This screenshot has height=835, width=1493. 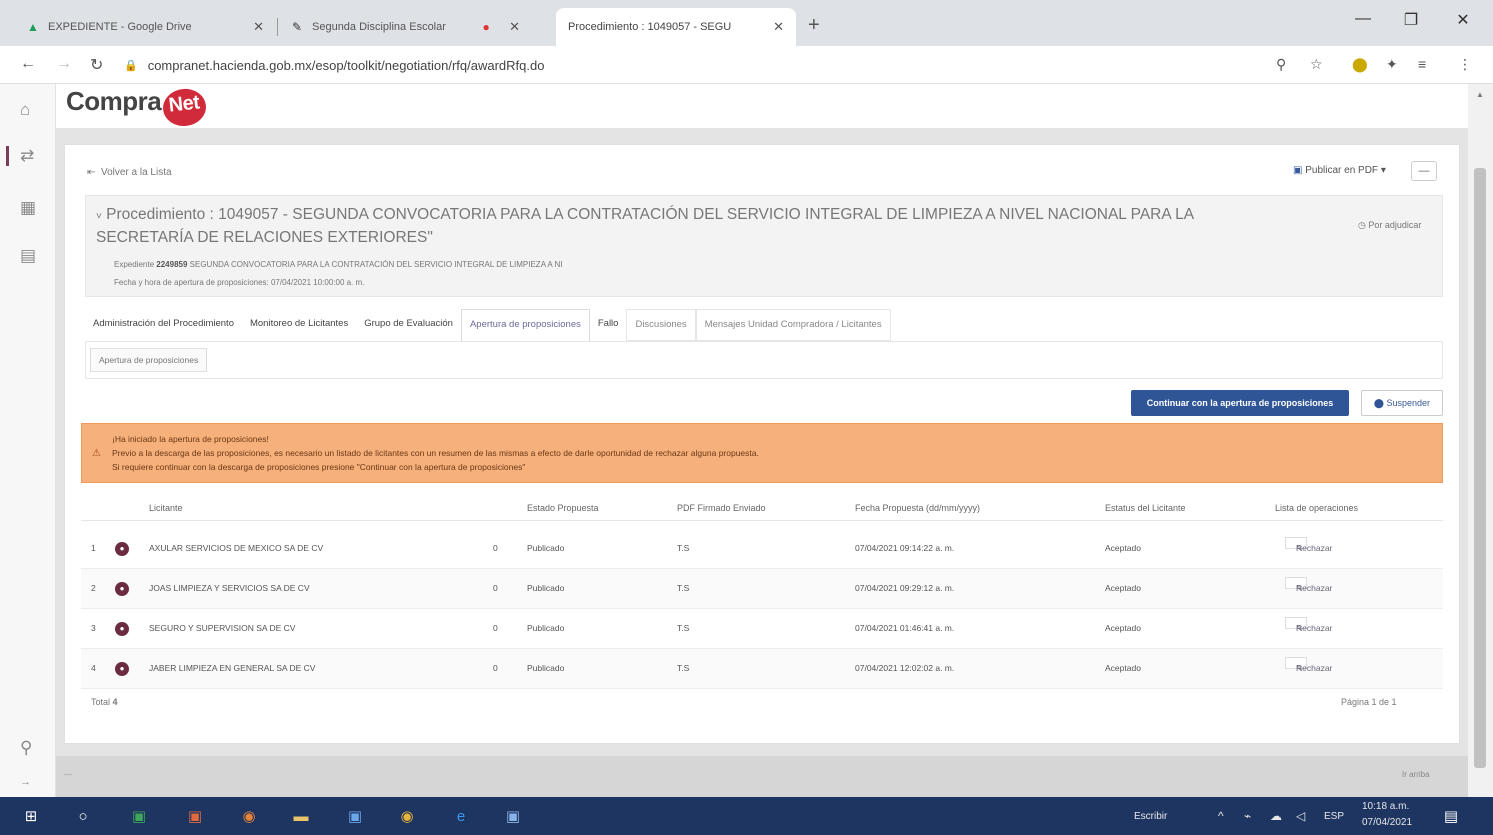 I want to click on publish-pdf-button: ▣ Publicar en PDF ▾, so click(x=1339, y=170).